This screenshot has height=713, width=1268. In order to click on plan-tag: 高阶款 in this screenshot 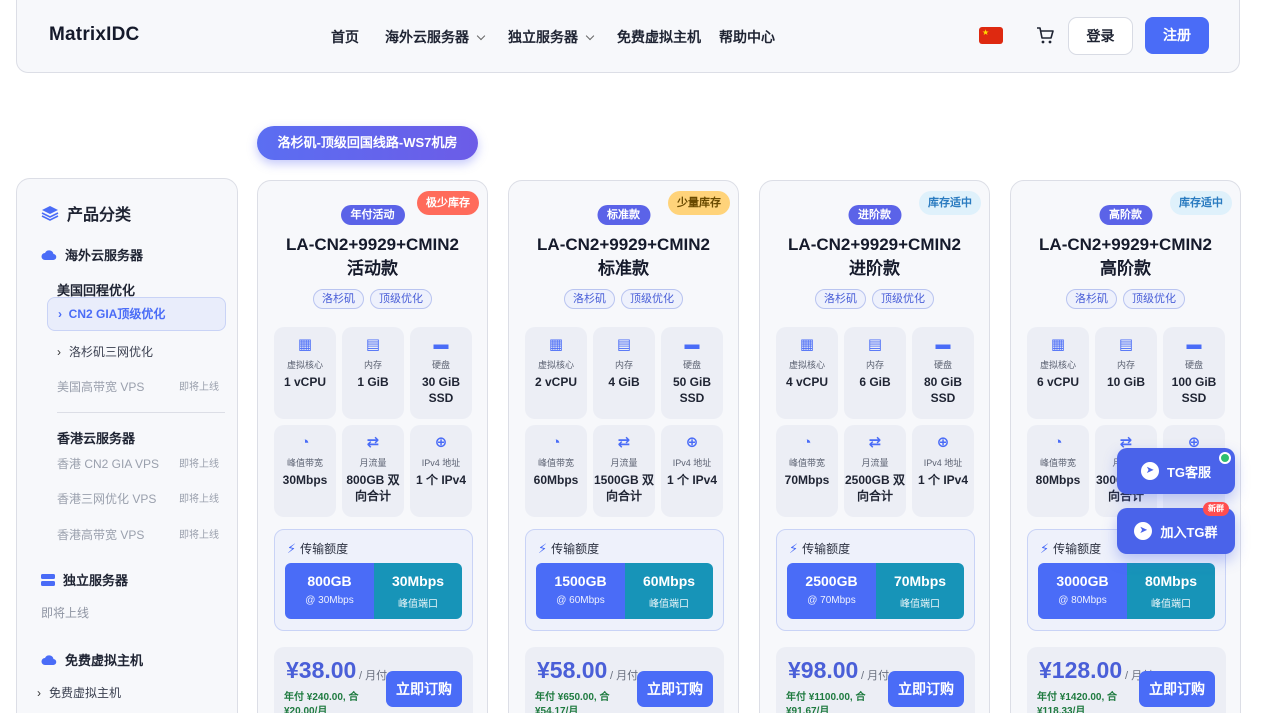, I will do `click(1125, 215)`.